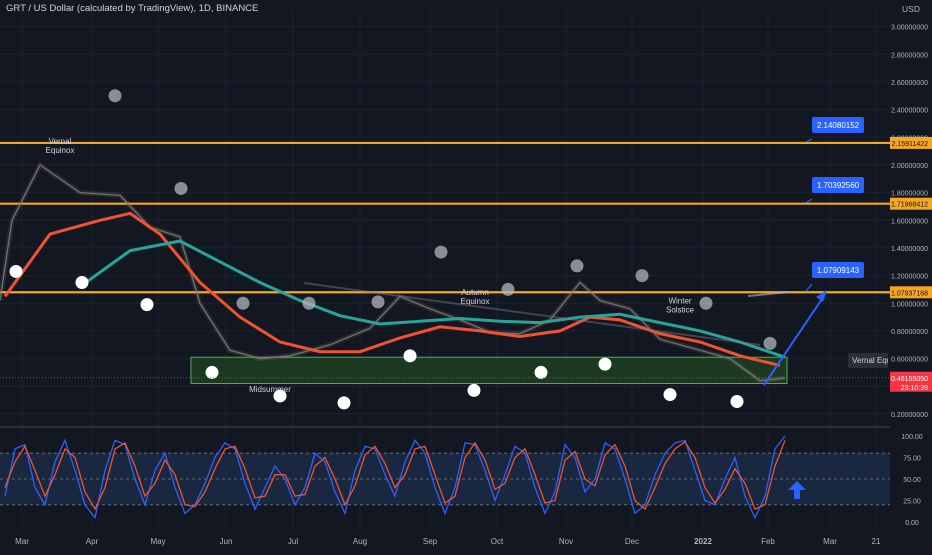 The width and height of the screenshot is (932, 555). Describe the element at coordinates (445, 477) in the screenshot. I see `stochastic-panel` at that location.